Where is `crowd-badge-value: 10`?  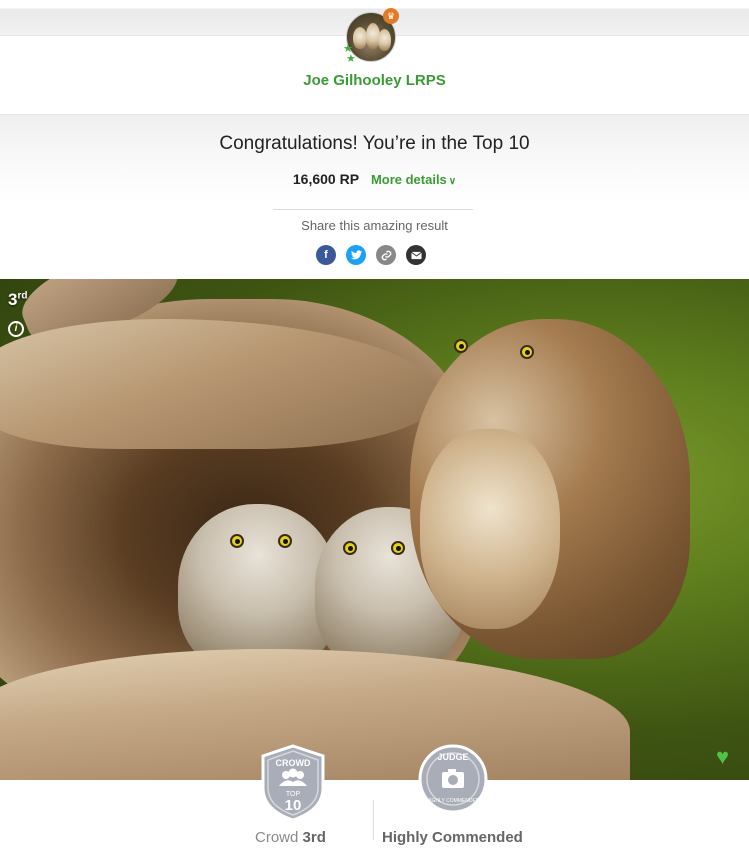 crowd-badge-value: 10 is located at coordinates (293, 805).